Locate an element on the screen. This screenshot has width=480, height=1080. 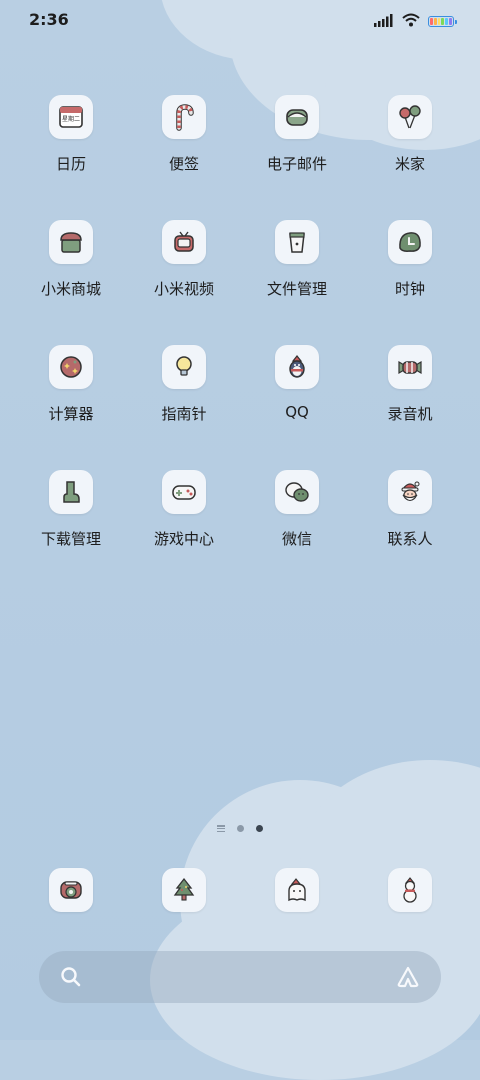
app-file-manager: 文件管理 is located at coordinates (297, 259).